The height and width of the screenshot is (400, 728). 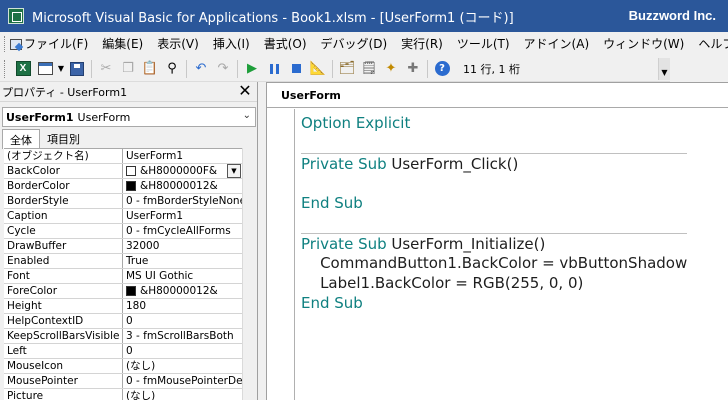 I want to click on copy-button: ❐, so click(x=128, y=69).